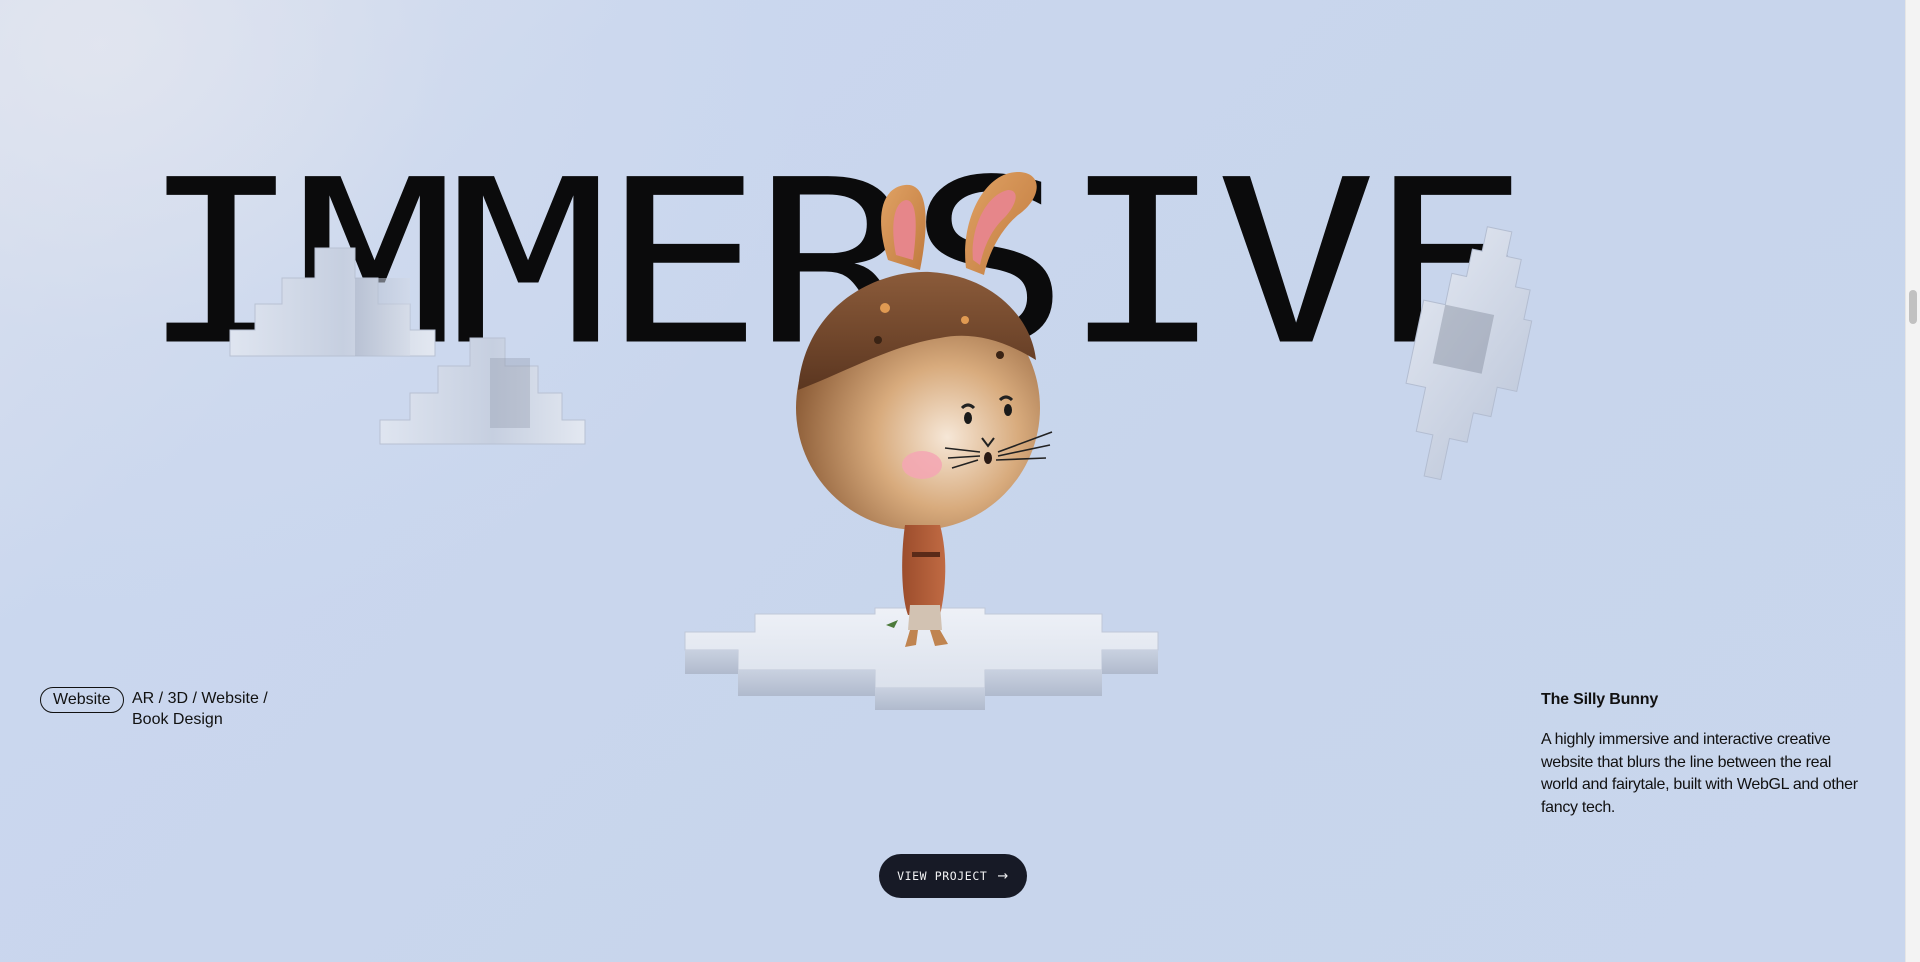 This screenshot has width=1920, height=962. Describe the element at coordinates (942, 876) in the screenshot. I see `view-project-label: VIEW PROJECT` at that location.